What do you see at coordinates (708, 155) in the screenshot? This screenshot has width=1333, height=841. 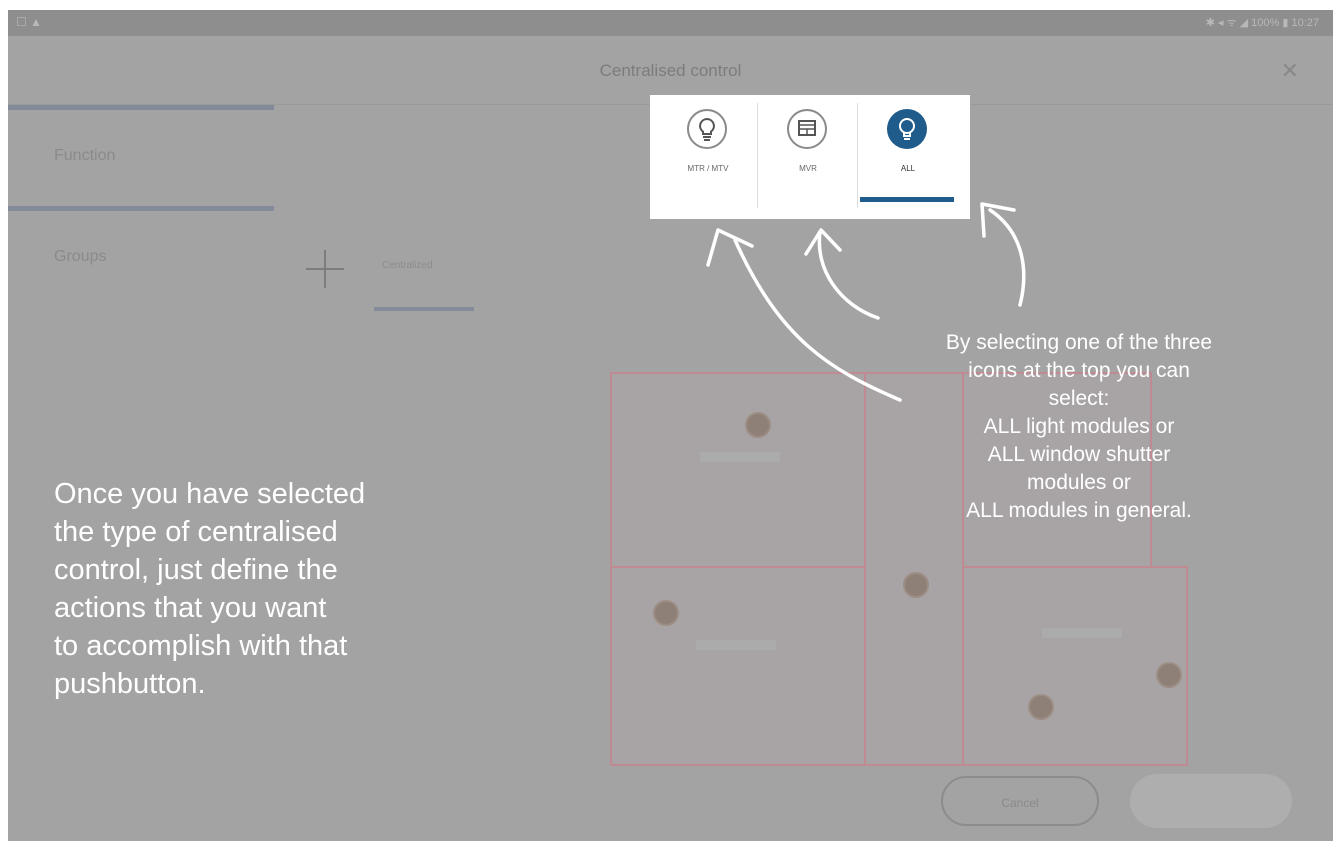 I see `tab-mtr-mtv: MTR / MTV` at bounding box center [708, 155].